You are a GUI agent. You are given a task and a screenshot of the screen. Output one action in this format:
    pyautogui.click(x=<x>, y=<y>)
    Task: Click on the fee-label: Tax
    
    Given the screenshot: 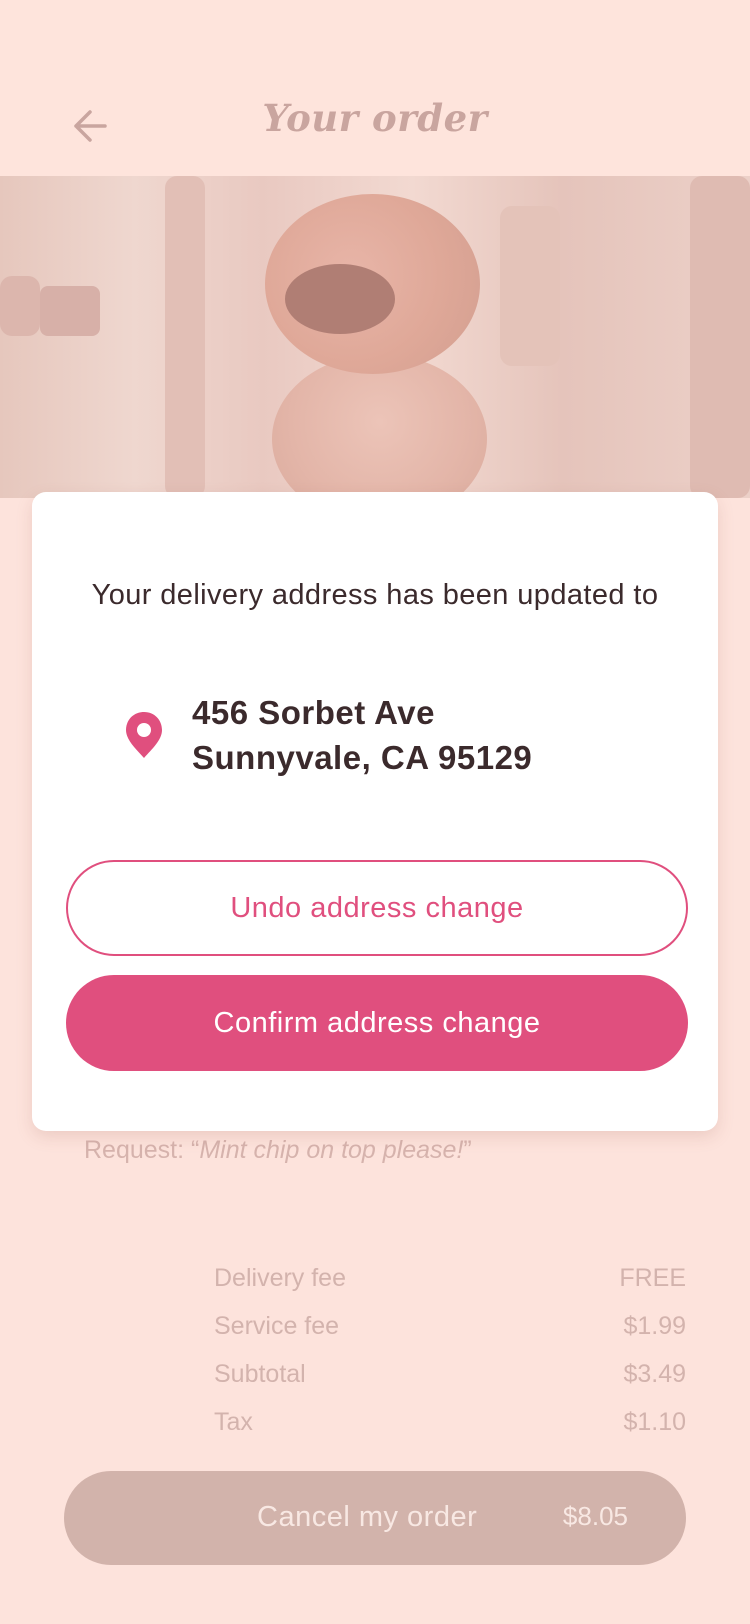 What is the action you would take?
    pyautogui.click(x=233, y=1422)
    